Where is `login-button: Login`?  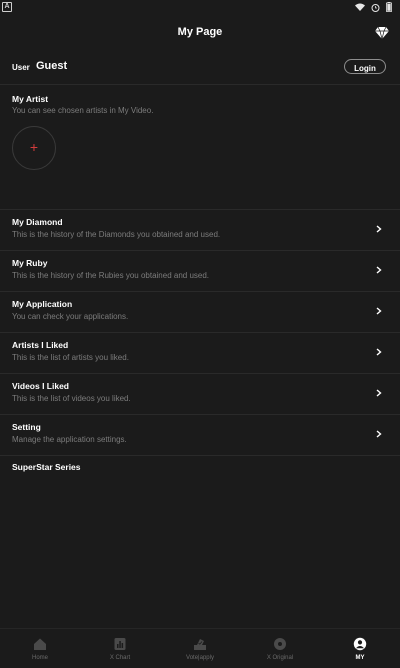 login-button: Login is located at coordinates (365, 66).